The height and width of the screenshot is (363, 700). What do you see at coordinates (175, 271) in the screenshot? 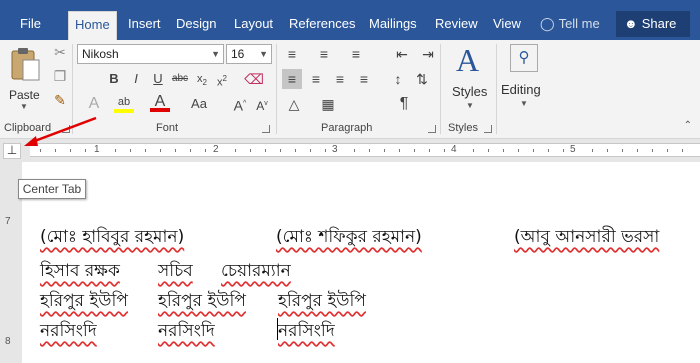
I see `designation: সচিব` at bounding box center [175, 271].